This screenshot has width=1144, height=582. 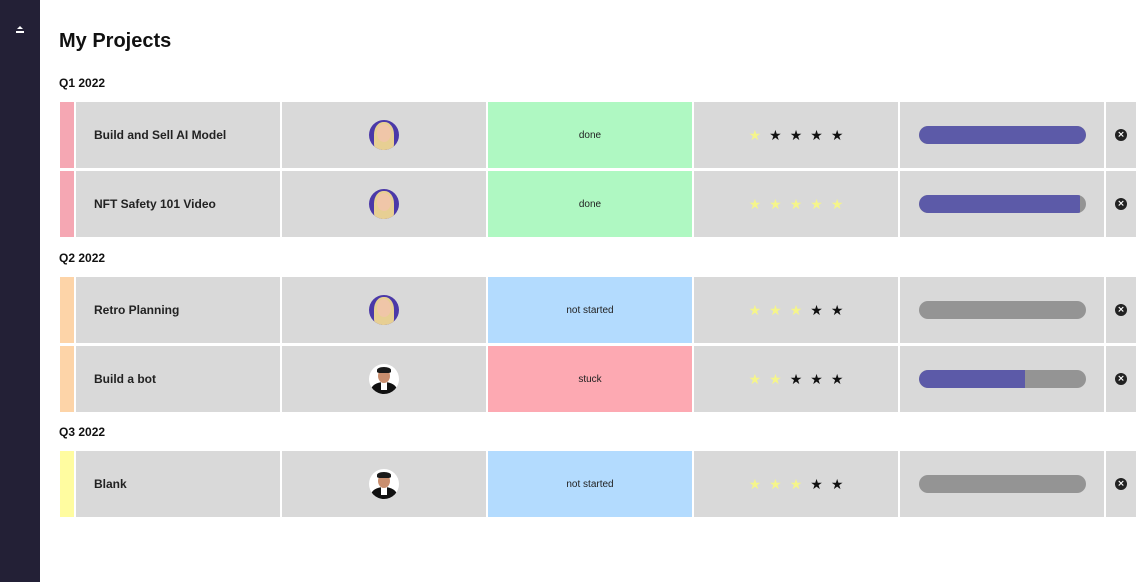 I want to click on table-row: NFT Safety 101 Video done ★ ★ ★ ★ ★ ×, so click(x=598, y=204).